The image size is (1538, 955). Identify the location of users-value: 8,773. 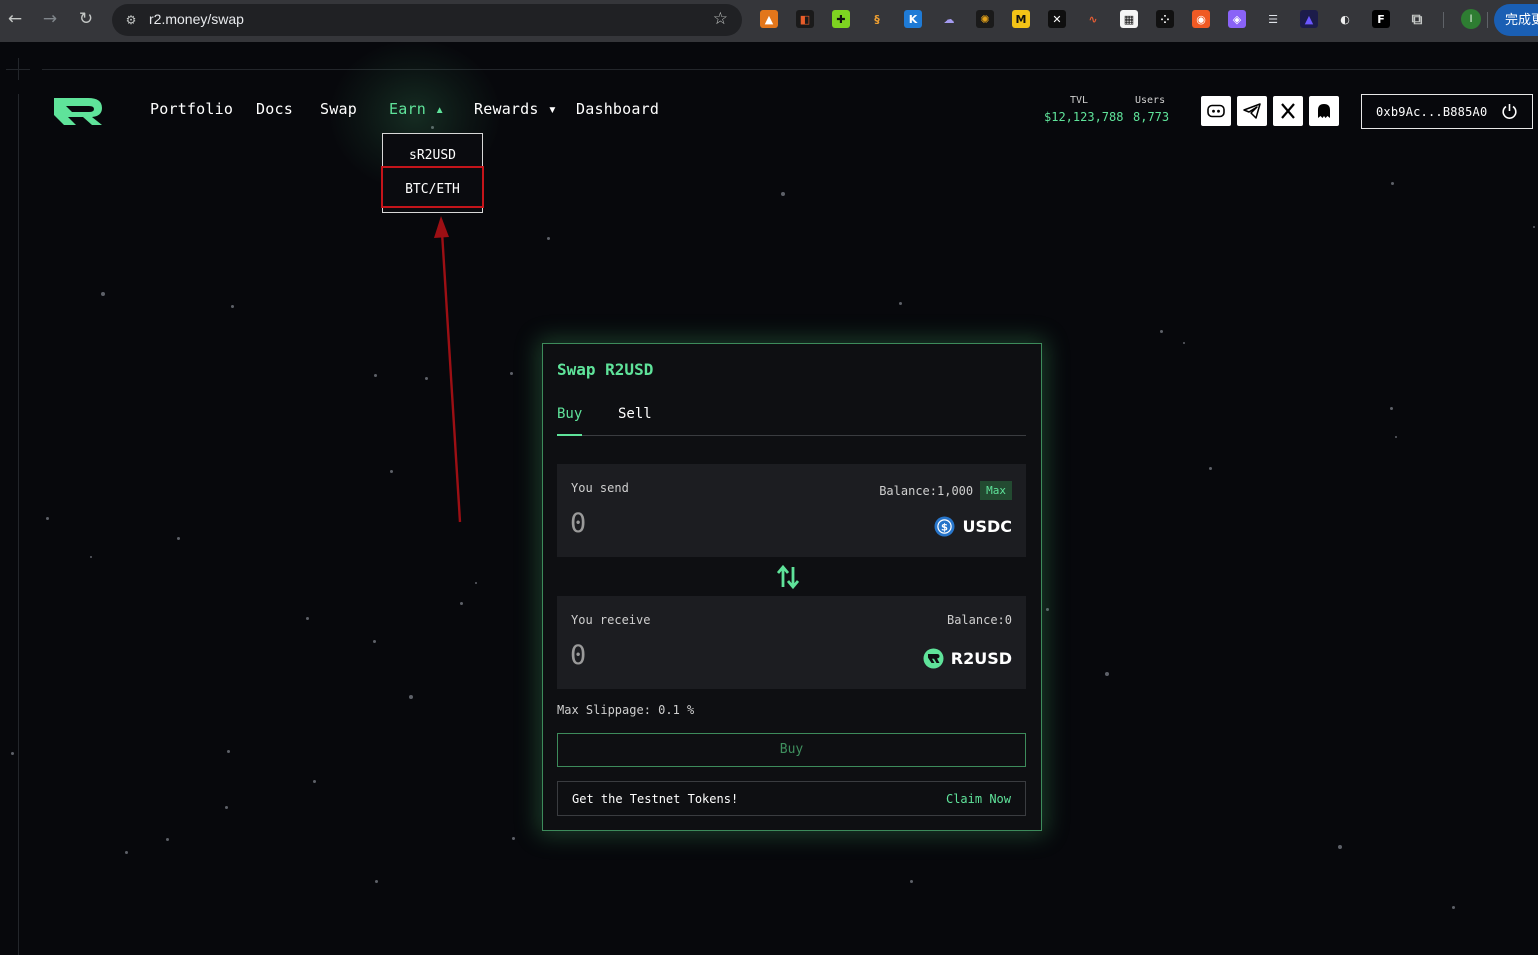
(1151, 117).